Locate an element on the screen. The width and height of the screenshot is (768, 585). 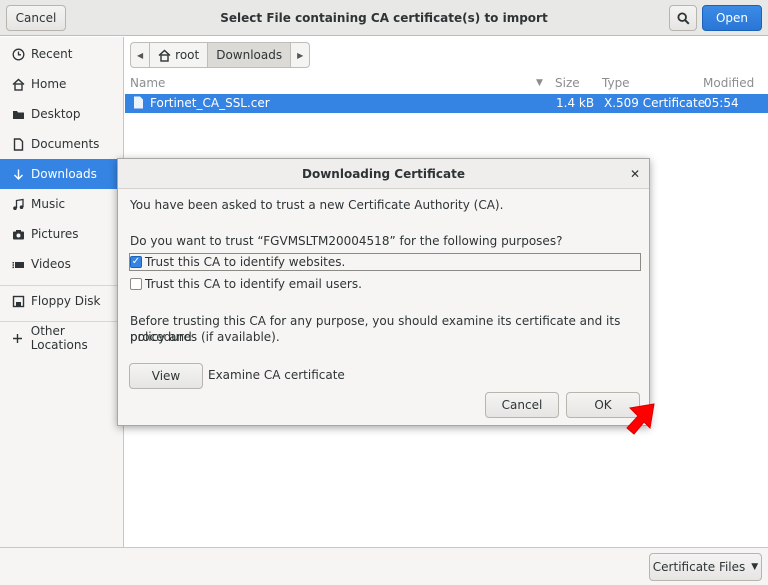
sidebar-item-label: Recent is located at coordinates (52, 54).